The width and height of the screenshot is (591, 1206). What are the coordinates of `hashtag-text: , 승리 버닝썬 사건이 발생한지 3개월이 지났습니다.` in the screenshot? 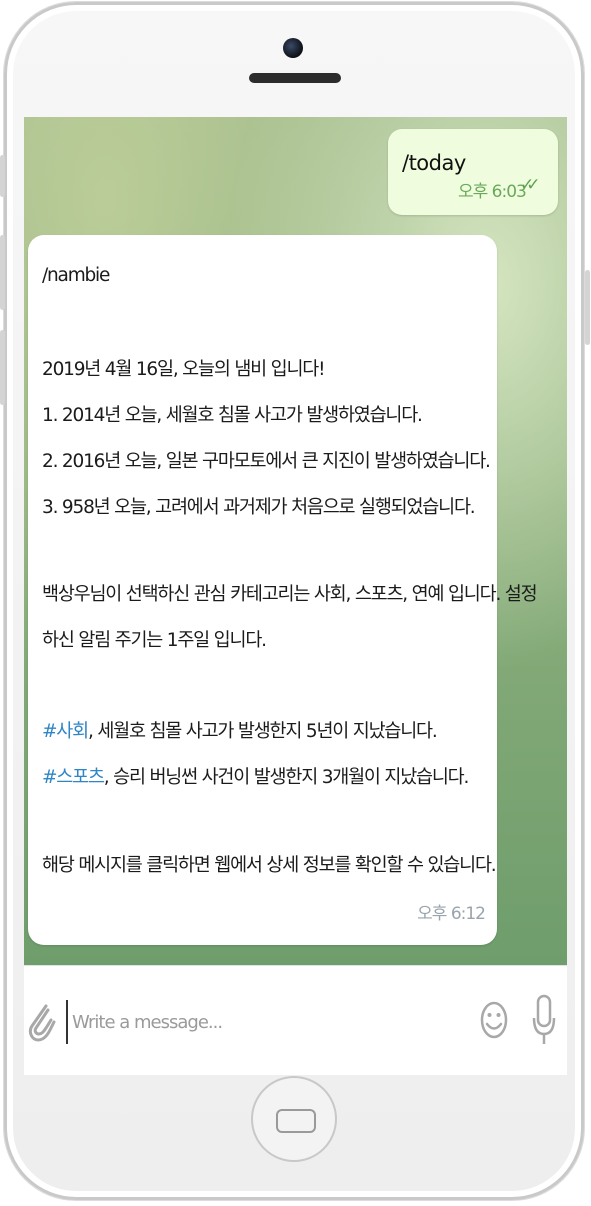 It's located at (286, 777).